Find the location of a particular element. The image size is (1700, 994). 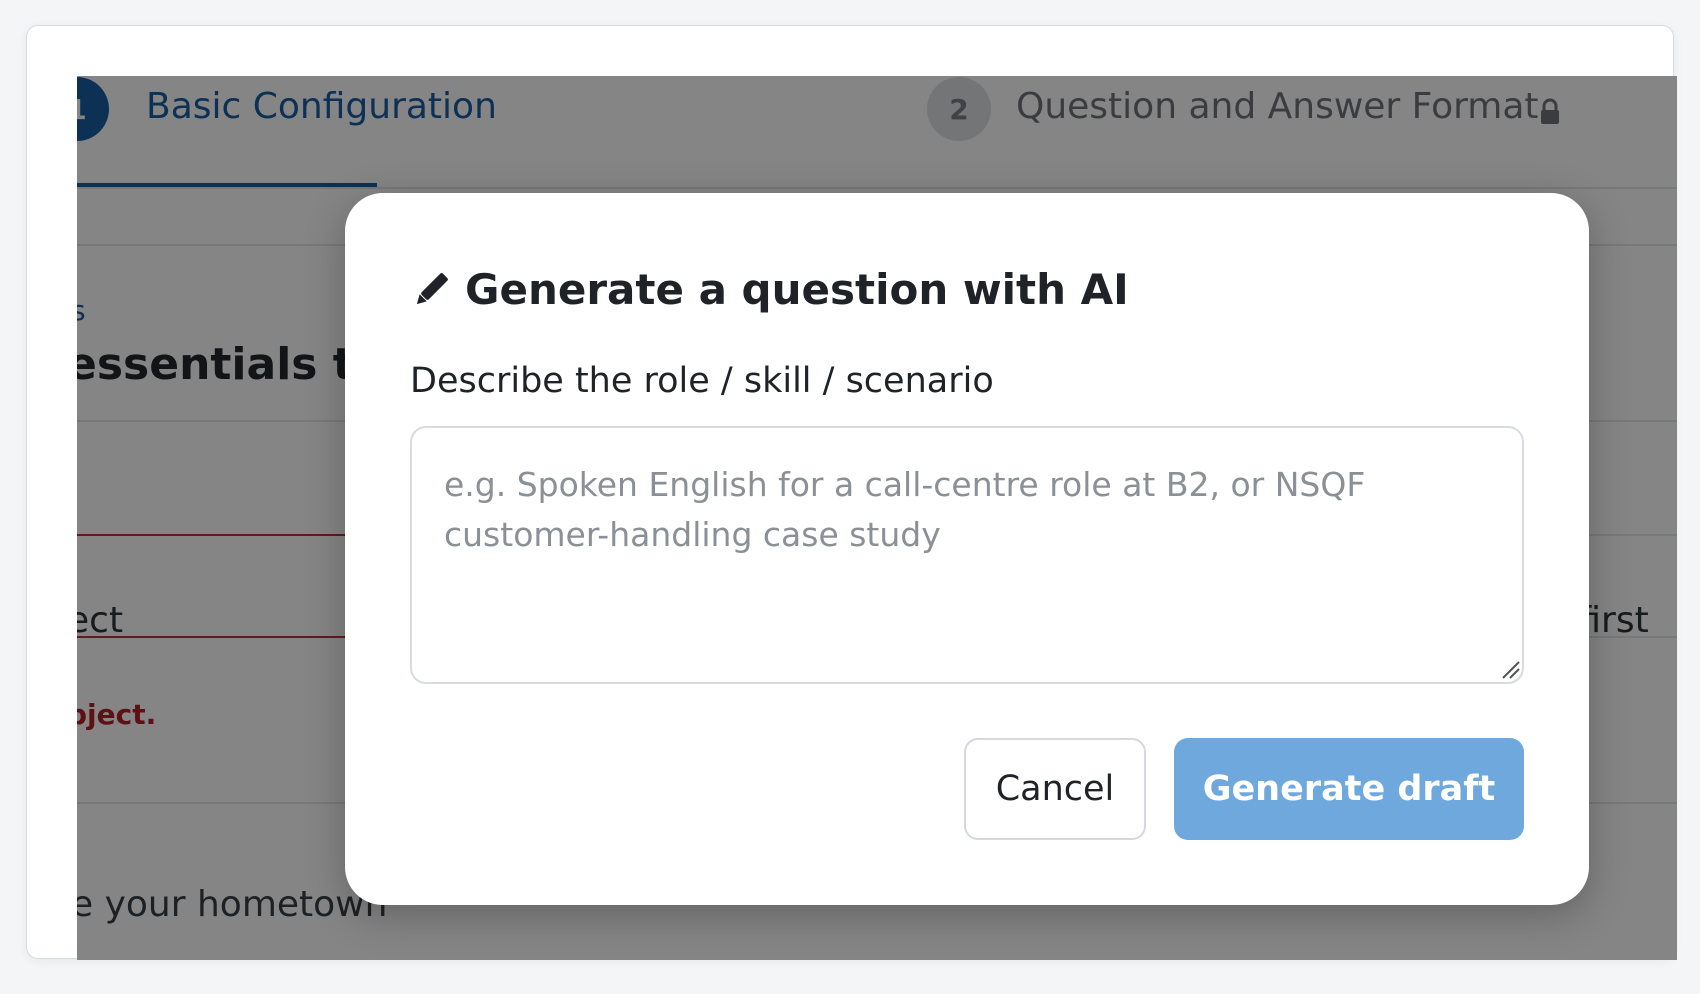

generate-draft-button: Generate draft is located at coordinates (1349, 789).